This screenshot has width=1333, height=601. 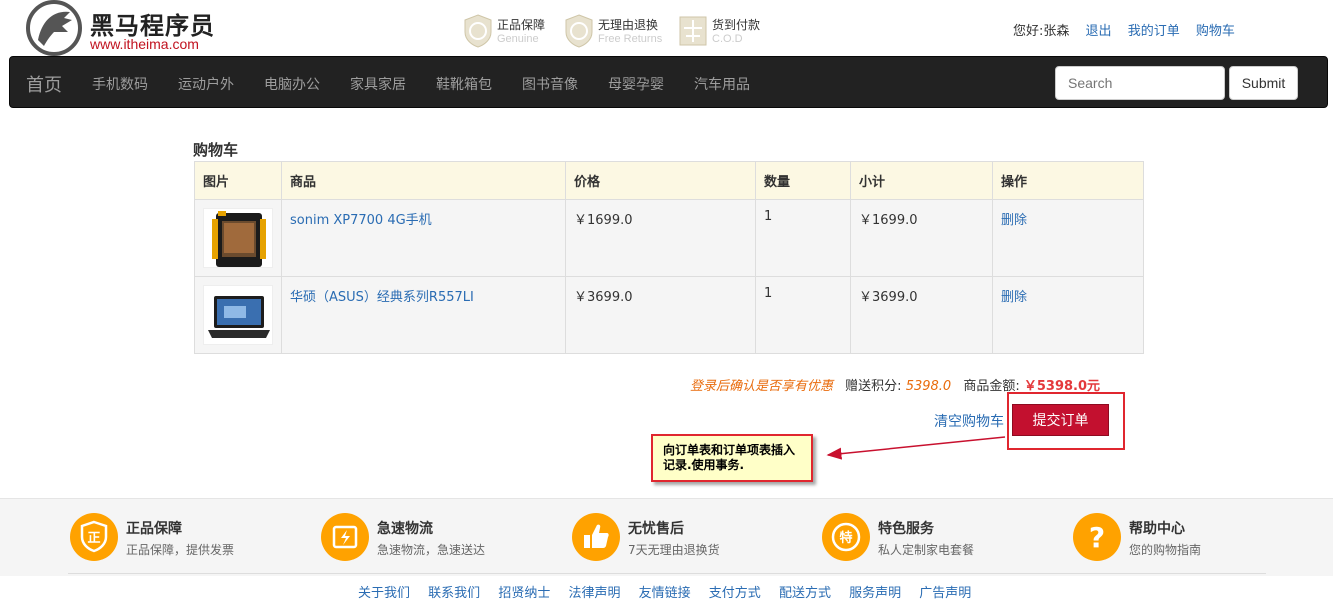 What do you see at coordinates (44, 84) in the screenshot?
I see `nav-home: 首页` at bounding box center [44, 84].